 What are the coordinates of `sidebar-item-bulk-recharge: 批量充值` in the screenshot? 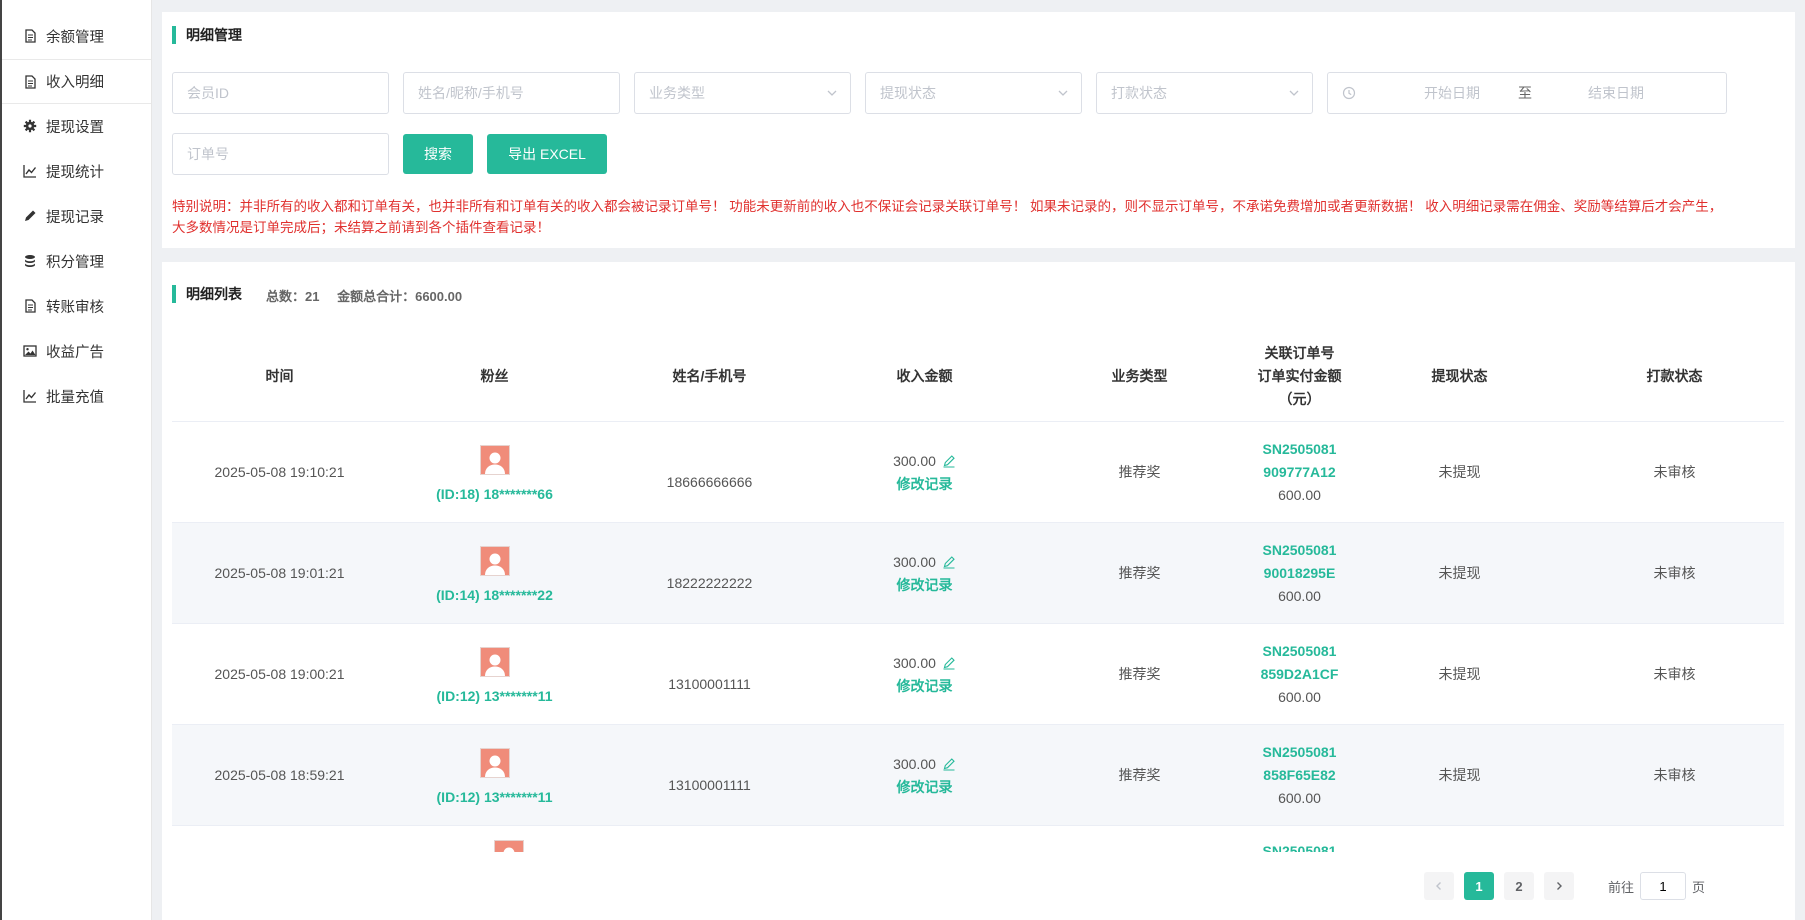 It's located at (76, 396).